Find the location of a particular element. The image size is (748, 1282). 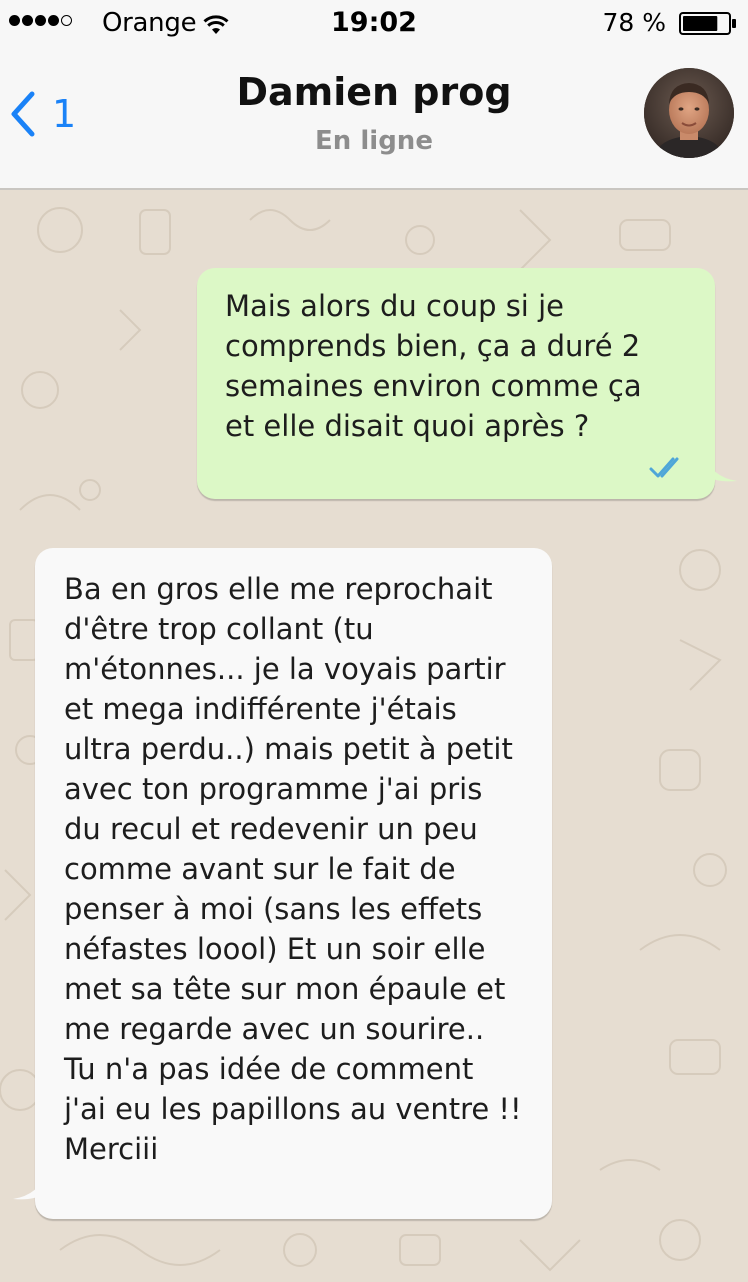

message-text-line: Merciii is located at coordinates (111, 1149).